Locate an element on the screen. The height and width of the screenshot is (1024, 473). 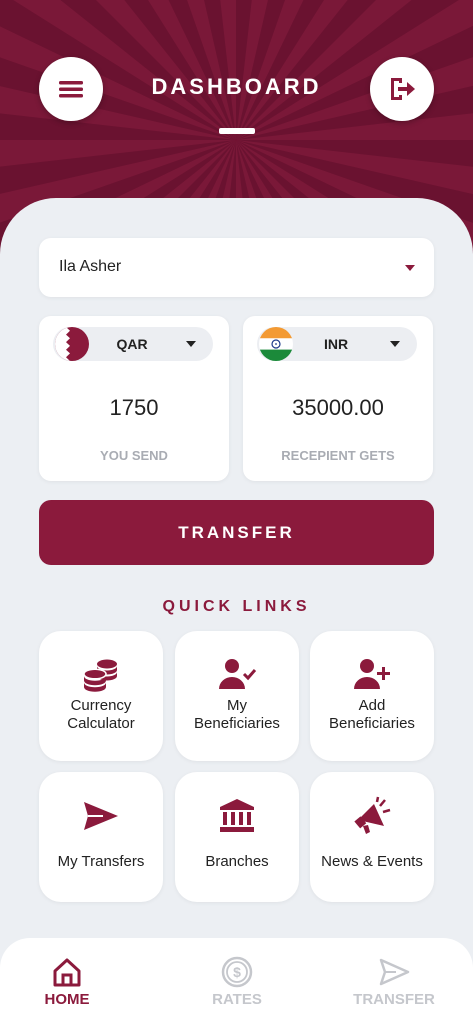
quick-link-add-beneficiaries: Add Beneficiaries is located at coordinates (372, 696).